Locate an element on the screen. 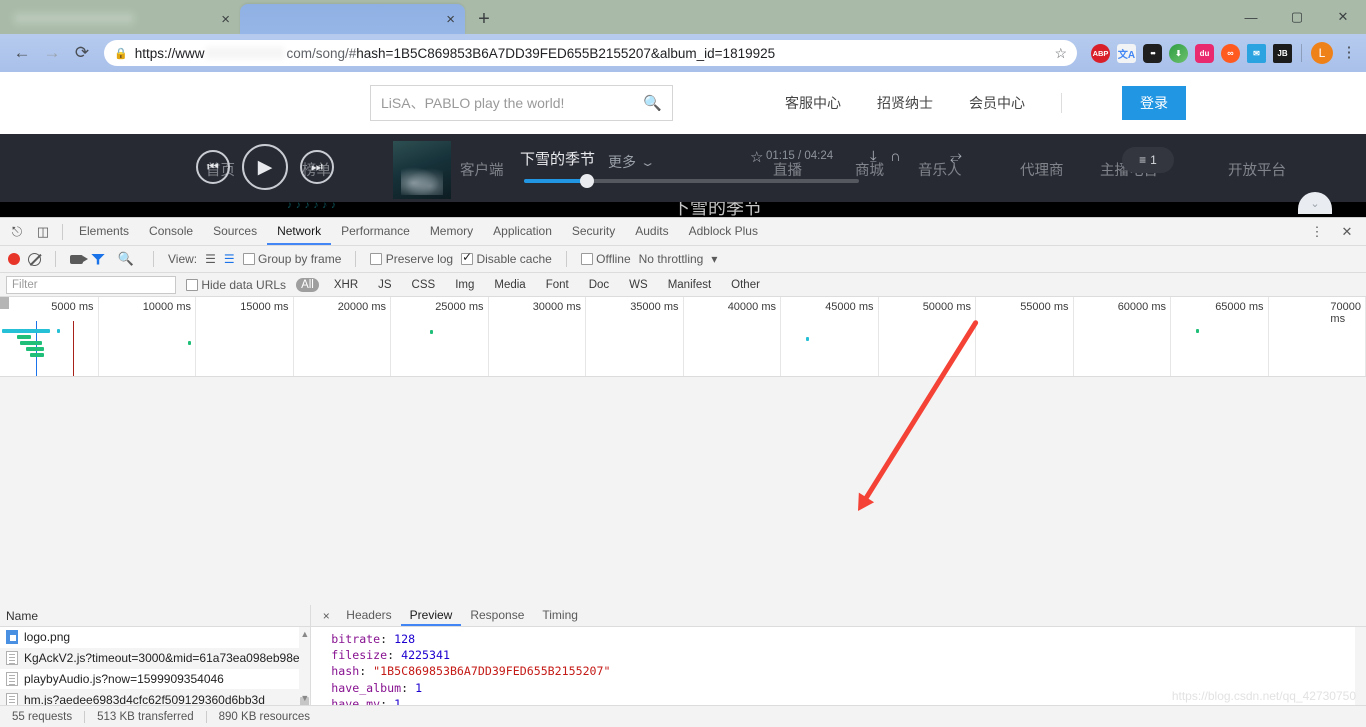 The image size is (1366, 727). more-button: 更多 ⌄ is located at coordinates (632, 162).